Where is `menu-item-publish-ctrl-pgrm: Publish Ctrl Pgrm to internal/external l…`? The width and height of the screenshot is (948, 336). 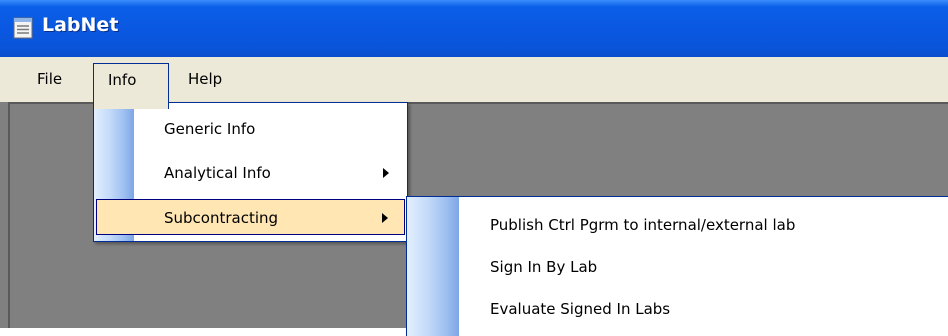 menu-item-publish-ctrl-pgrm: Publish Ctrl Pgrm to internal/external l… is located at coordinates (677, 225).